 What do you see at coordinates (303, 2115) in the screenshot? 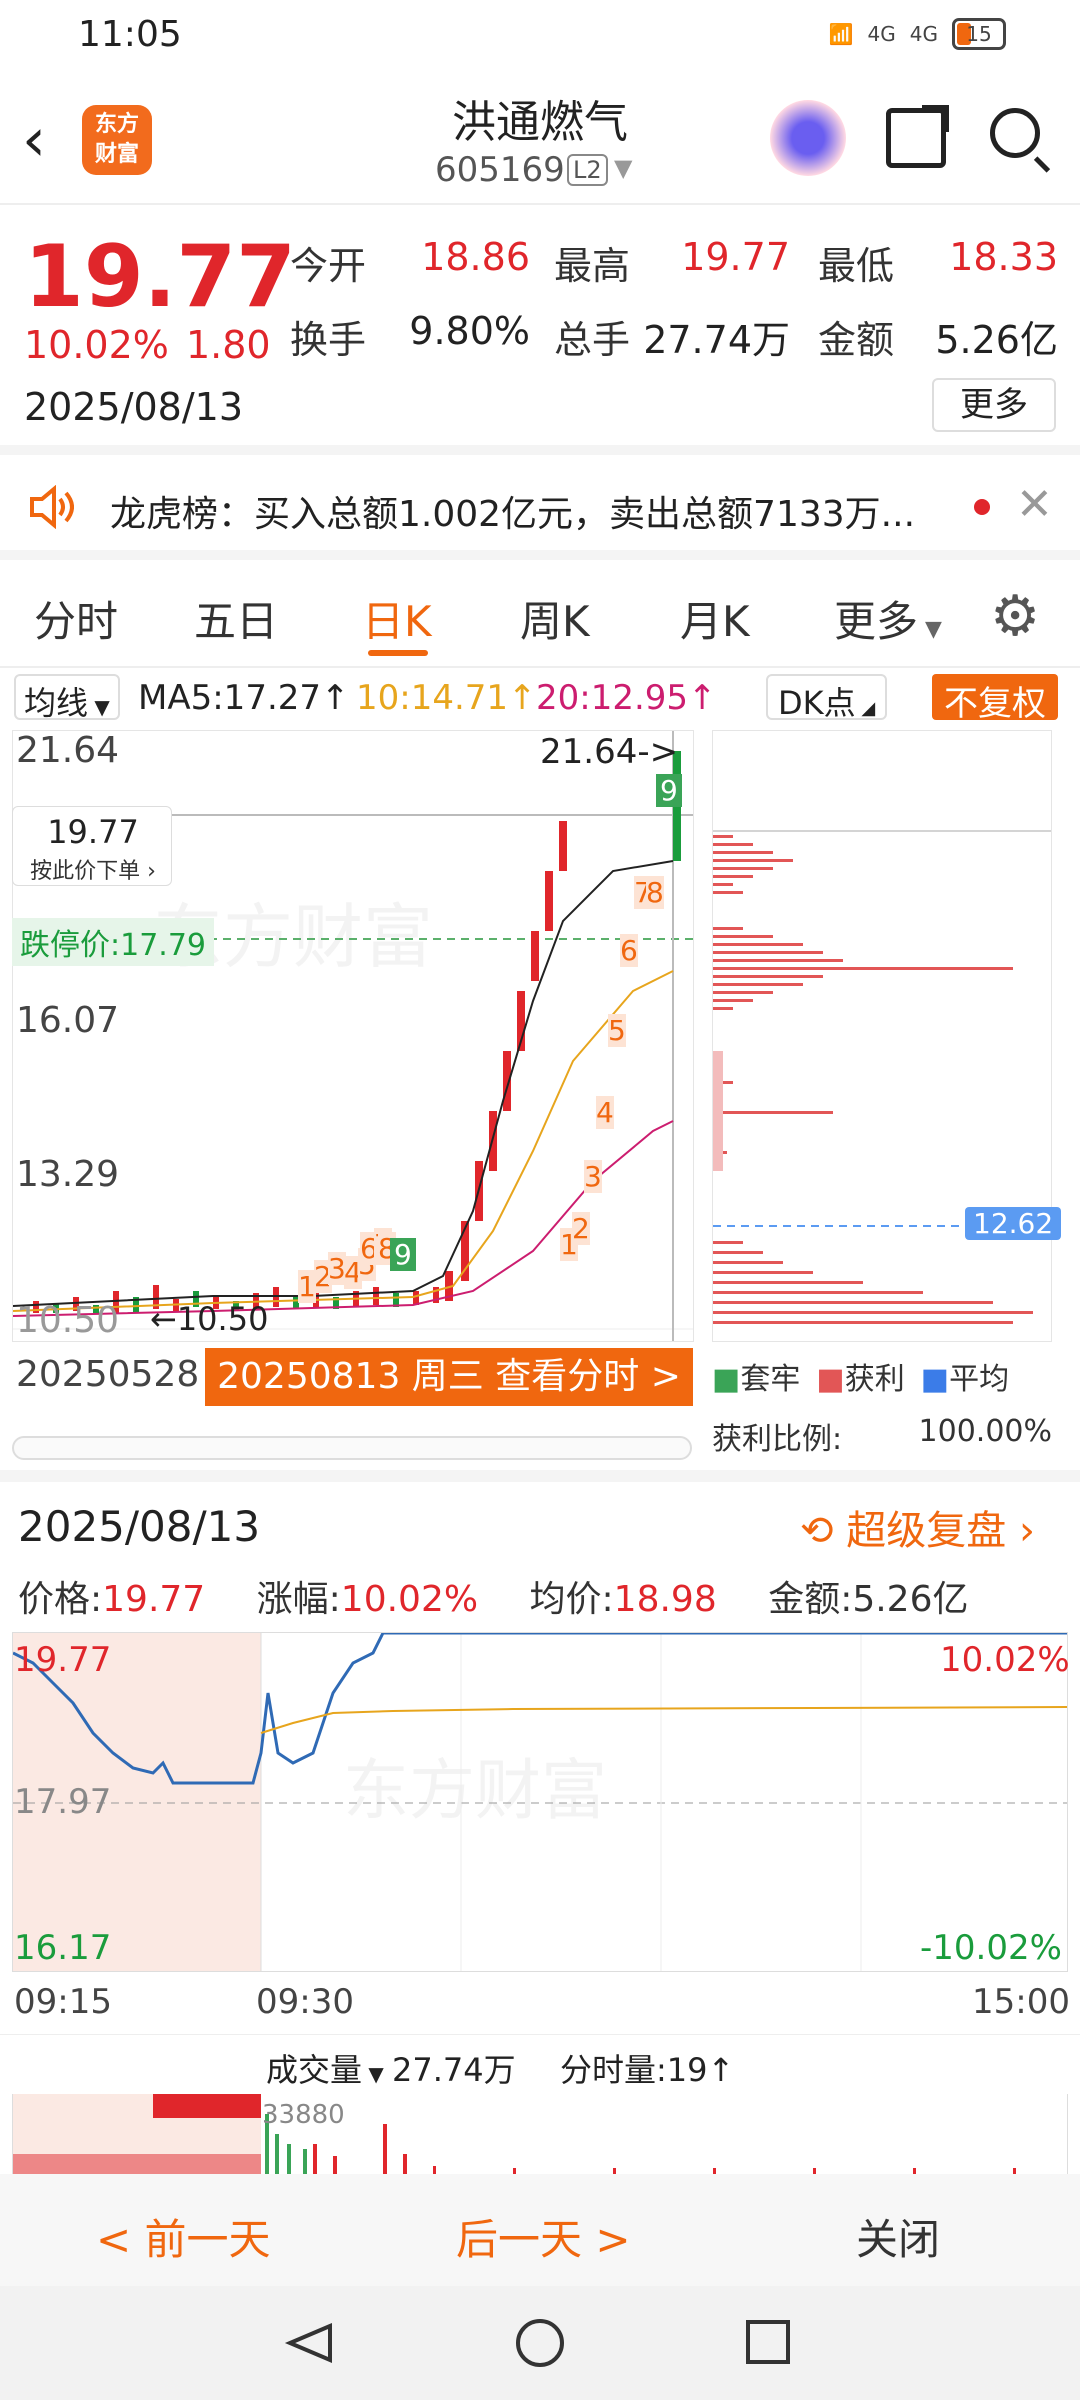
I see `volume-peak: 33880` at bounding box center [303, 2115].